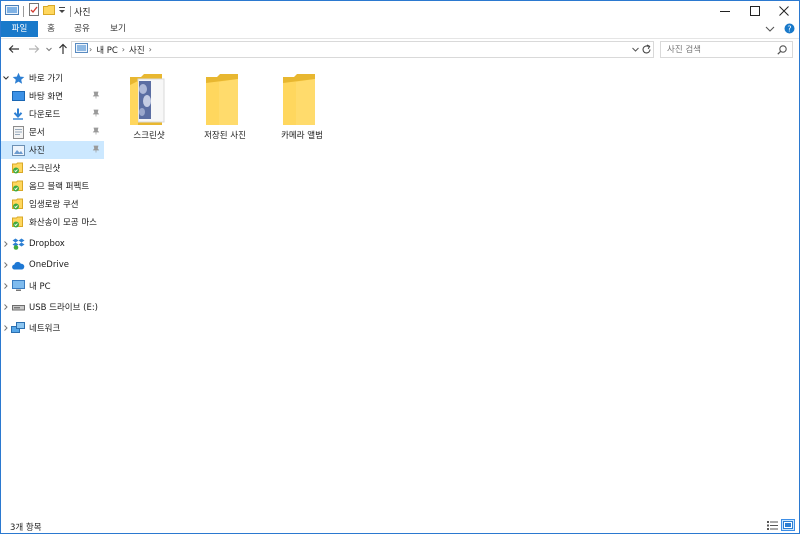 This screenshot has width=800, height=534. Describe the element at coordinates (52, 286) in the screenshot. I see `nav-this-pc: 내 PC` at that location.